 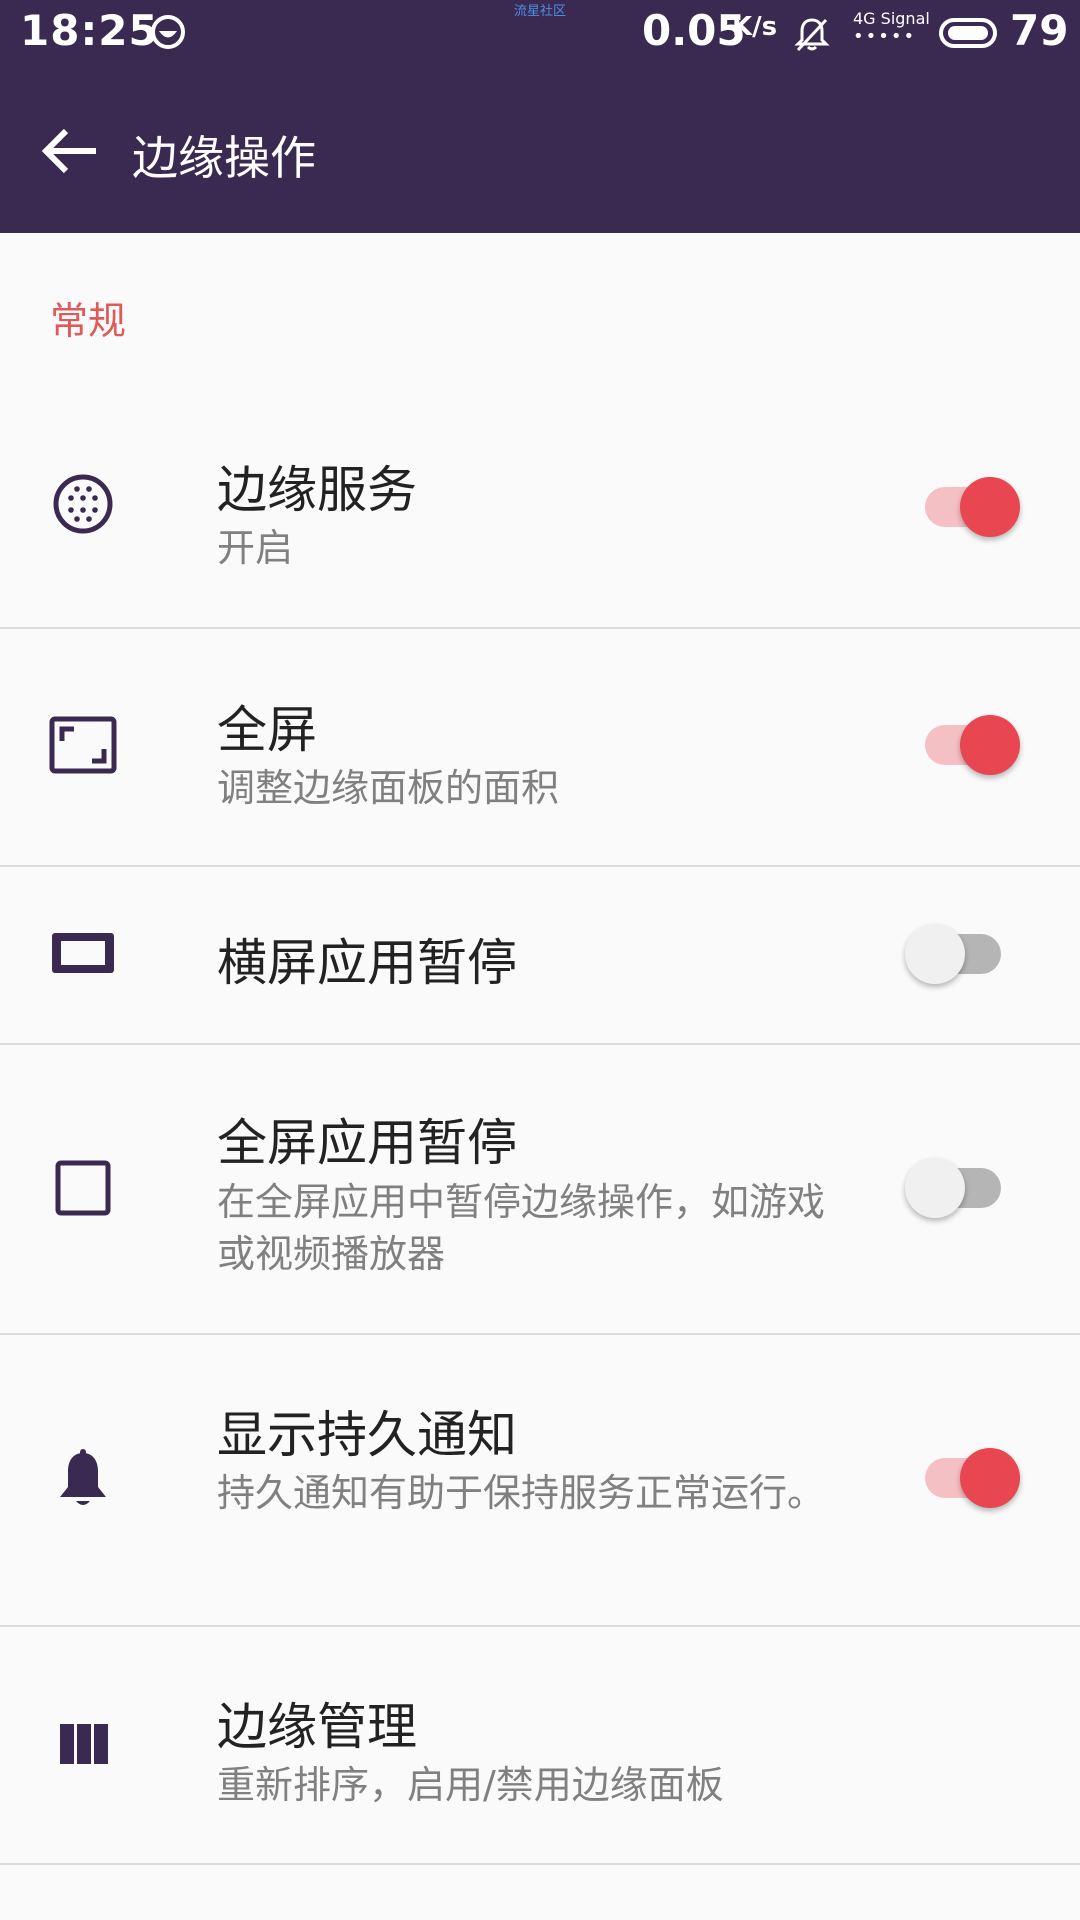 What do you see at coordinates (694, 30) in the screenshot?
I see `net-speed: 0.05` at bounding box center [694, 30].